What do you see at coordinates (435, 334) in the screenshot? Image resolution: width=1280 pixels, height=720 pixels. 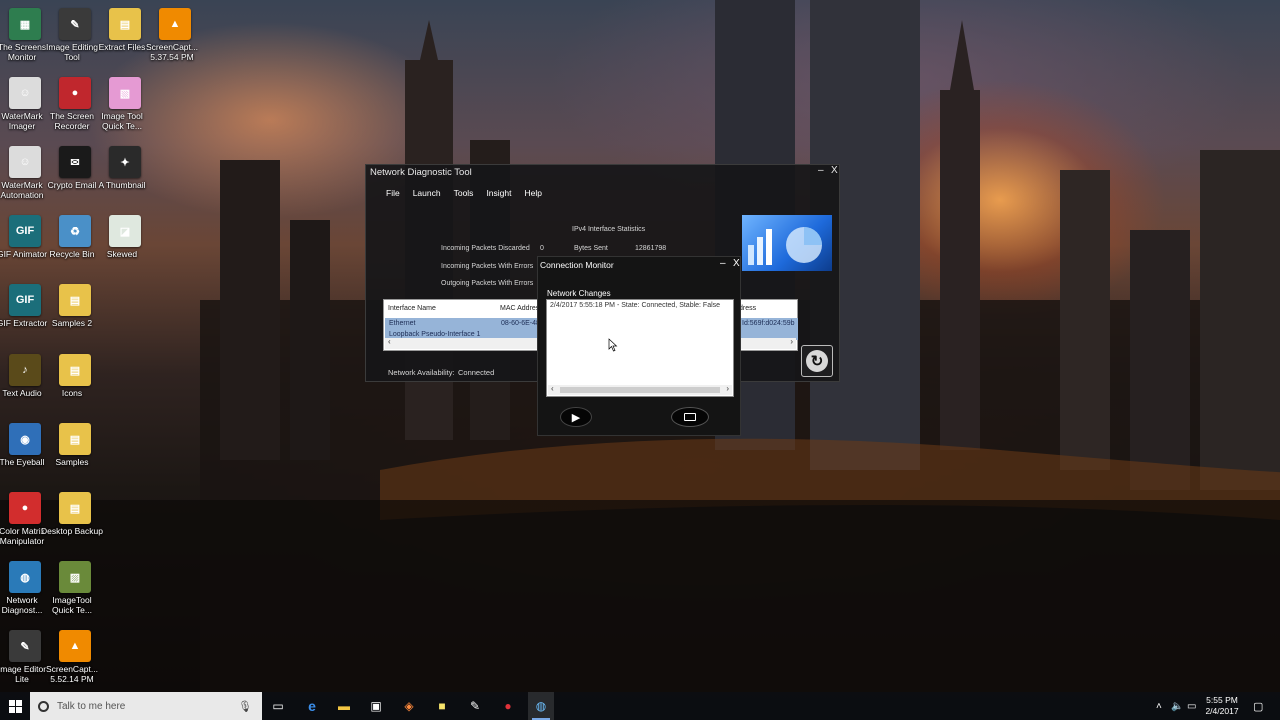 I see `row-interface-name: Loopback Pseudo-Interface 1` at bounding box center [435, 334].